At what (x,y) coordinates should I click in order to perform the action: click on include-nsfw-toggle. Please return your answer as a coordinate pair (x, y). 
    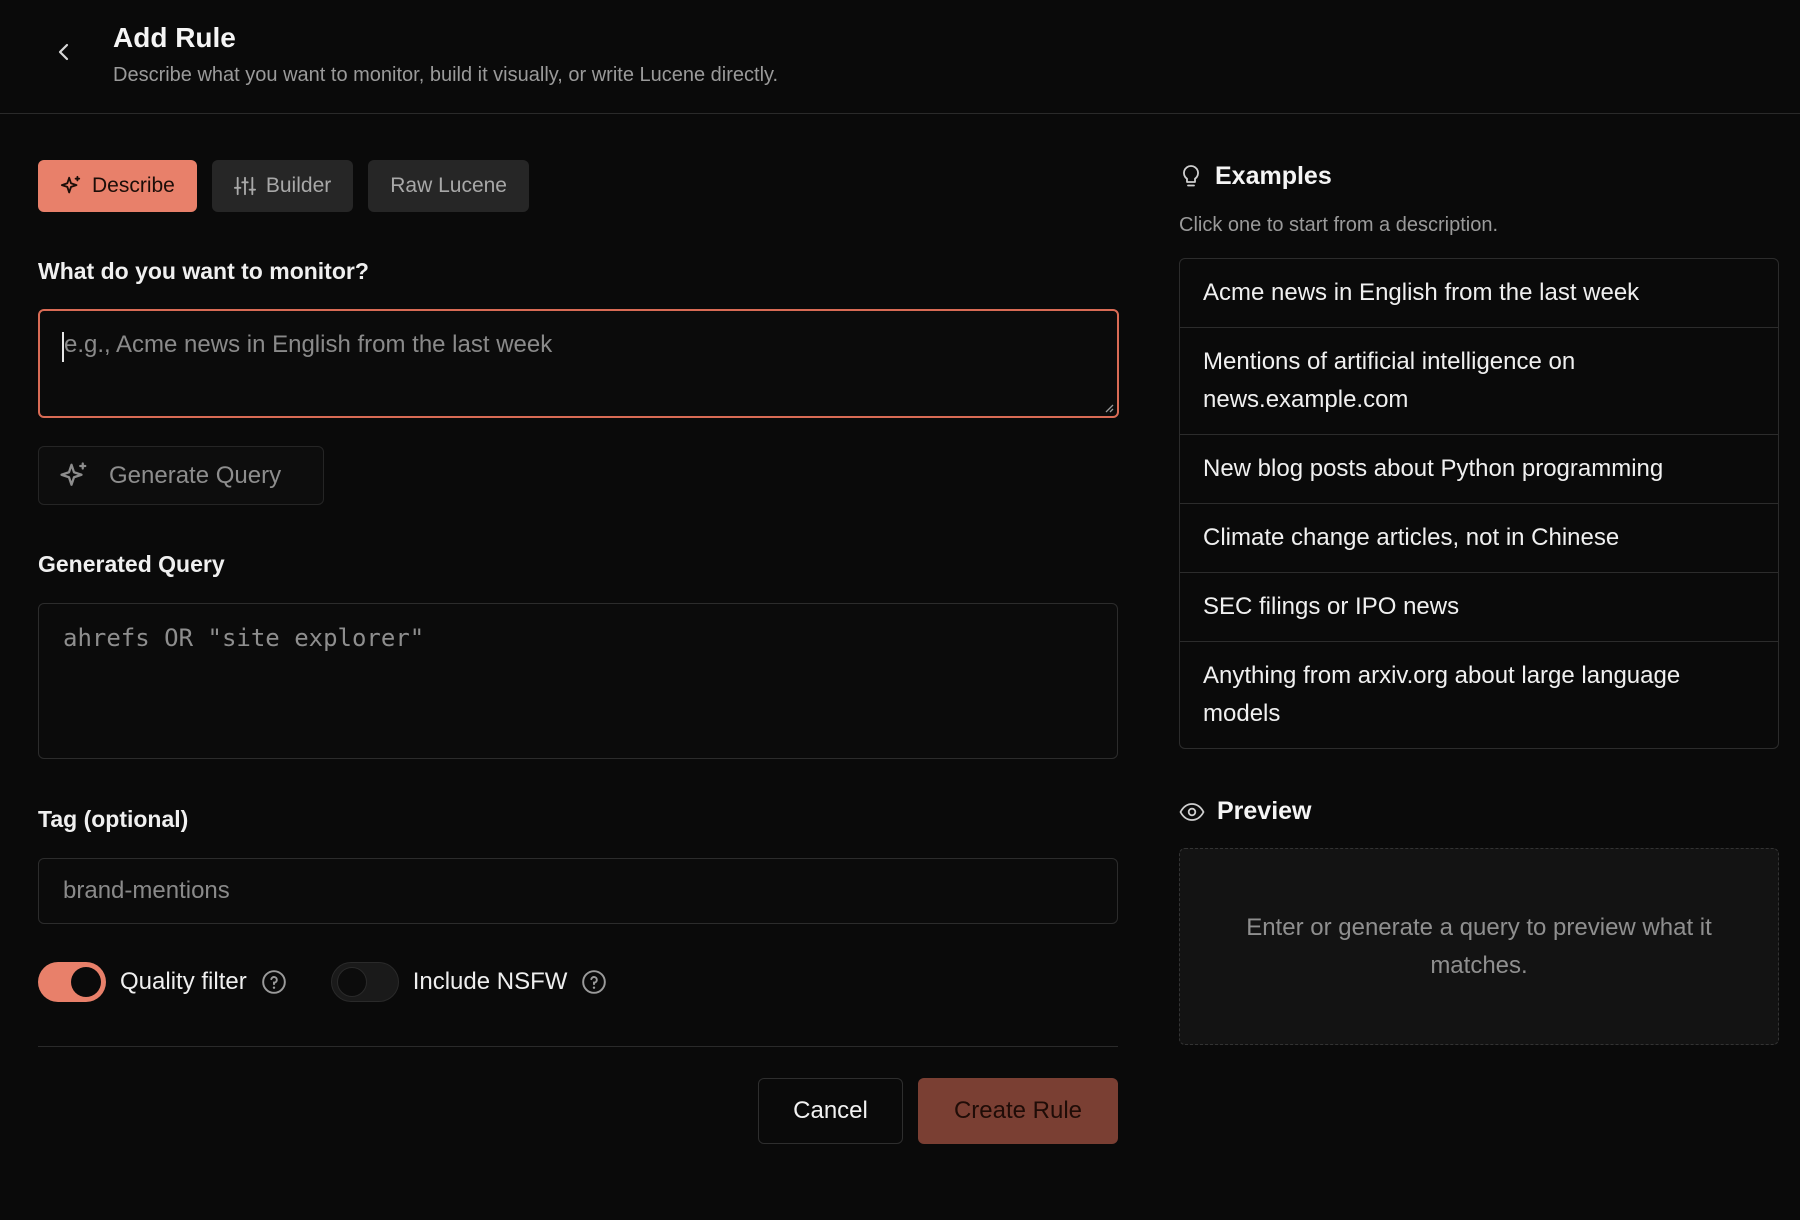
    Looking at the image, I should click on (364, 982).